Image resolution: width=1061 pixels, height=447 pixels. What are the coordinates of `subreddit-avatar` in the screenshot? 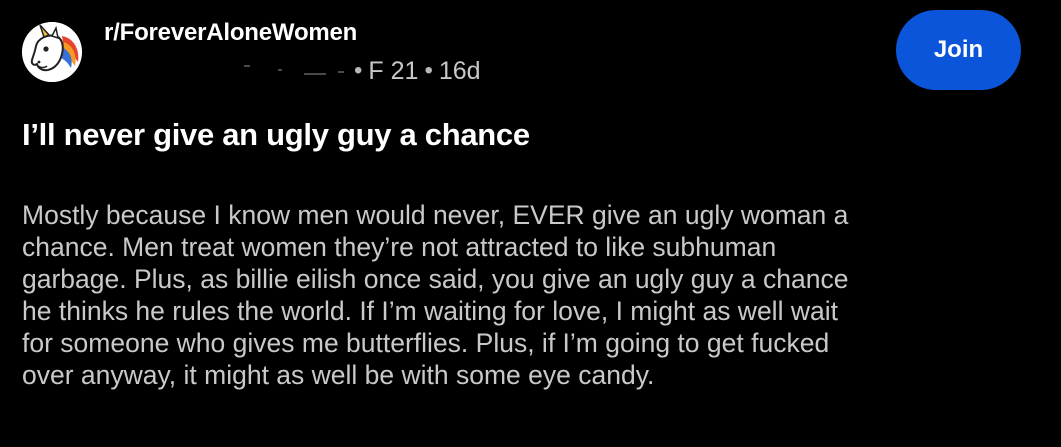 It's located at (52, 52).